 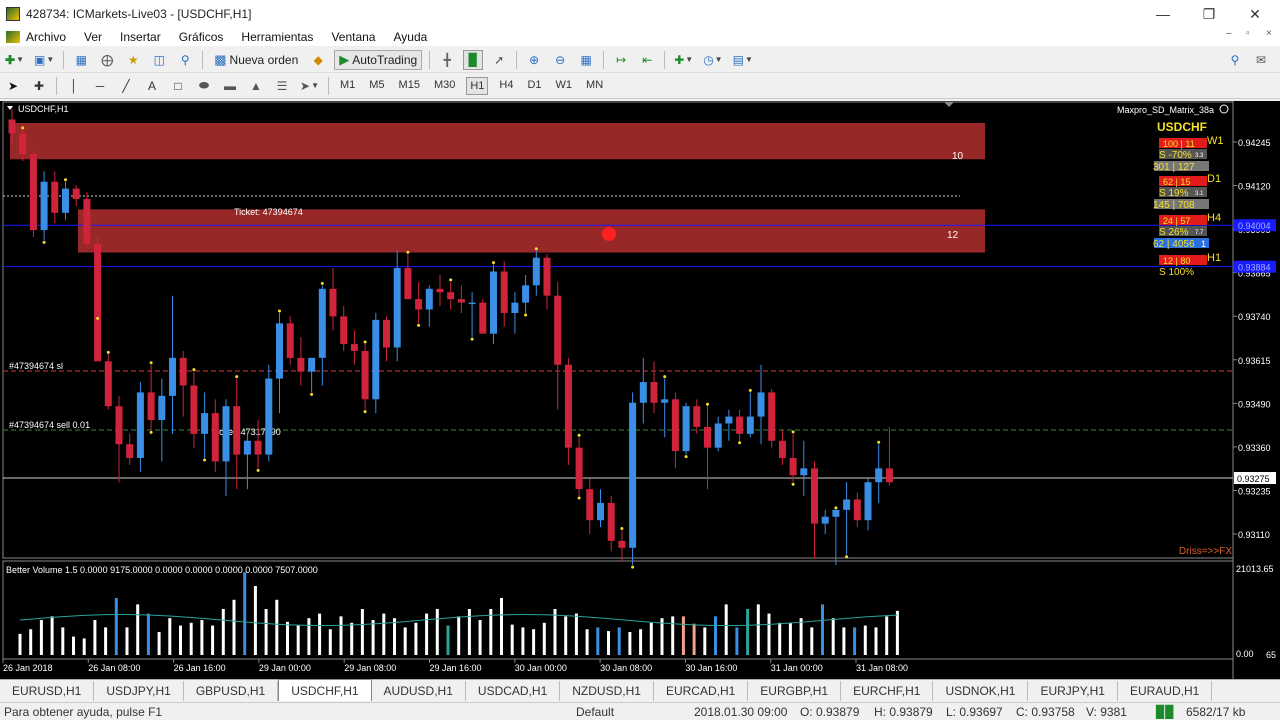 What do you see at coordinates (140, 37) in the screenshot?
I see `menu-insertar: Insertar` at bounding box center [140, 37].